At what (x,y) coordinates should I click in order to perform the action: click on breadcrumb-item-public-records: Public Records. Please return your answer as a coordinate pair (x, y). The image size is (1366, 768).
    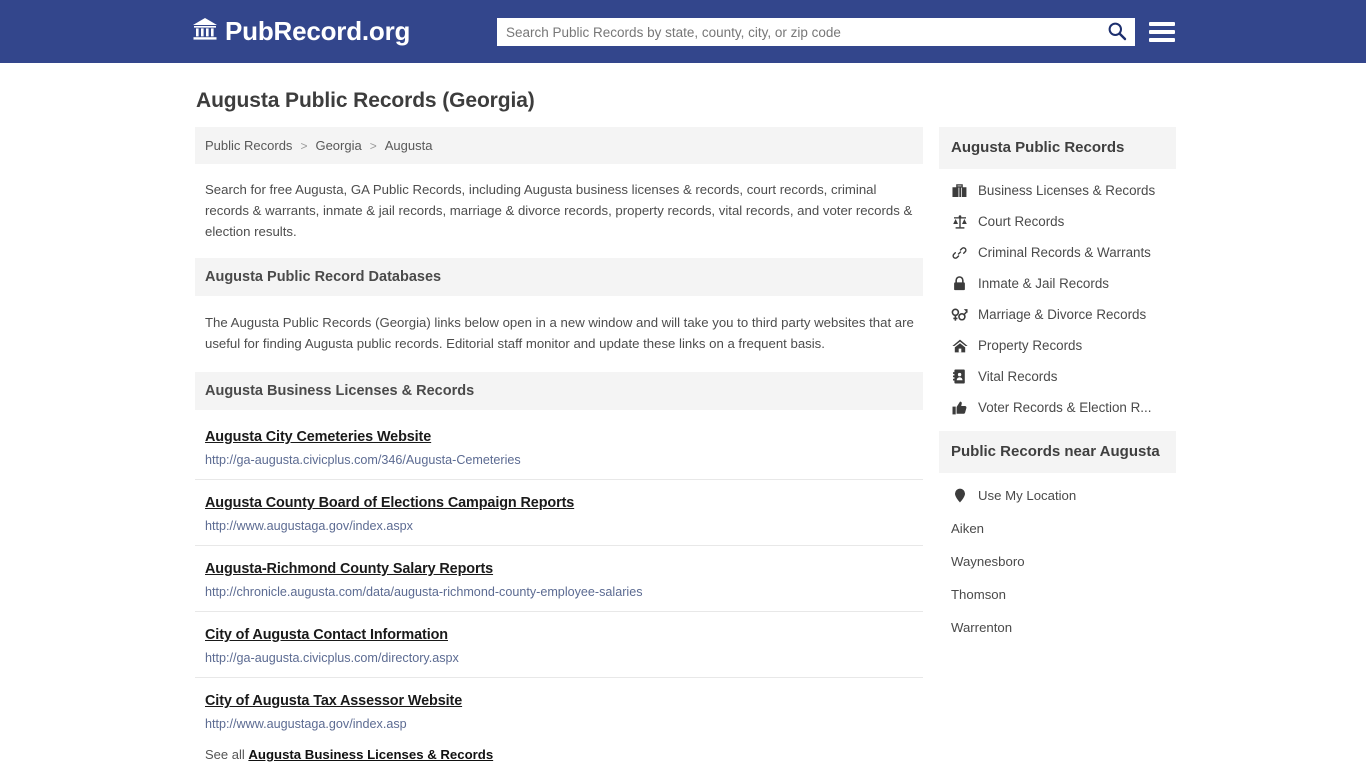
    Looking at the image, I should click on (248, 145).